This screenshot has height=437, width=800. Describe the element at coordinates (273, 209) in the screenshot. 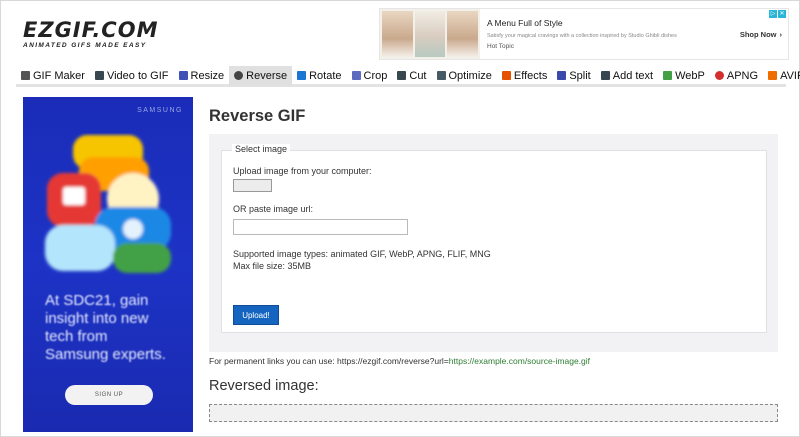

I see `url-label: OR paste image url:` at that location.